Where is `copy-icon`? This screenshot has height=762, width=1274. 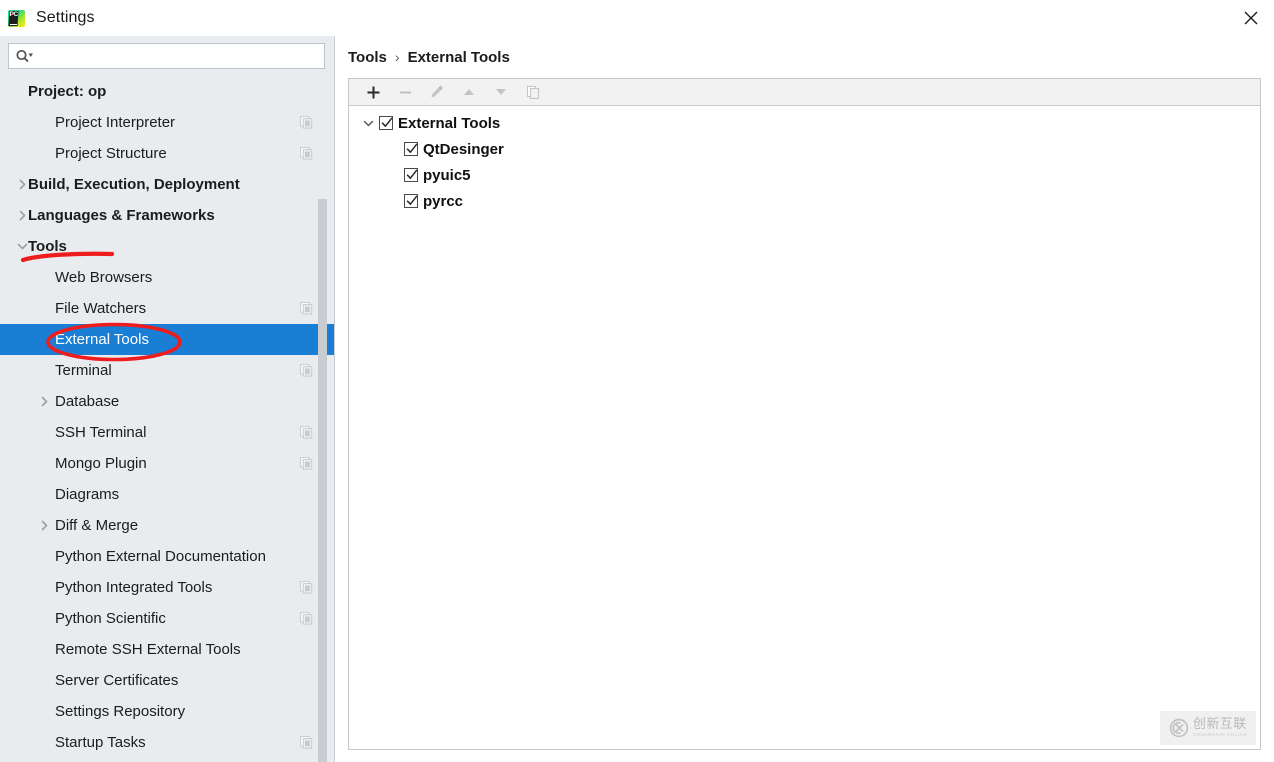 copy-icon is located at coordinates (532, 92).